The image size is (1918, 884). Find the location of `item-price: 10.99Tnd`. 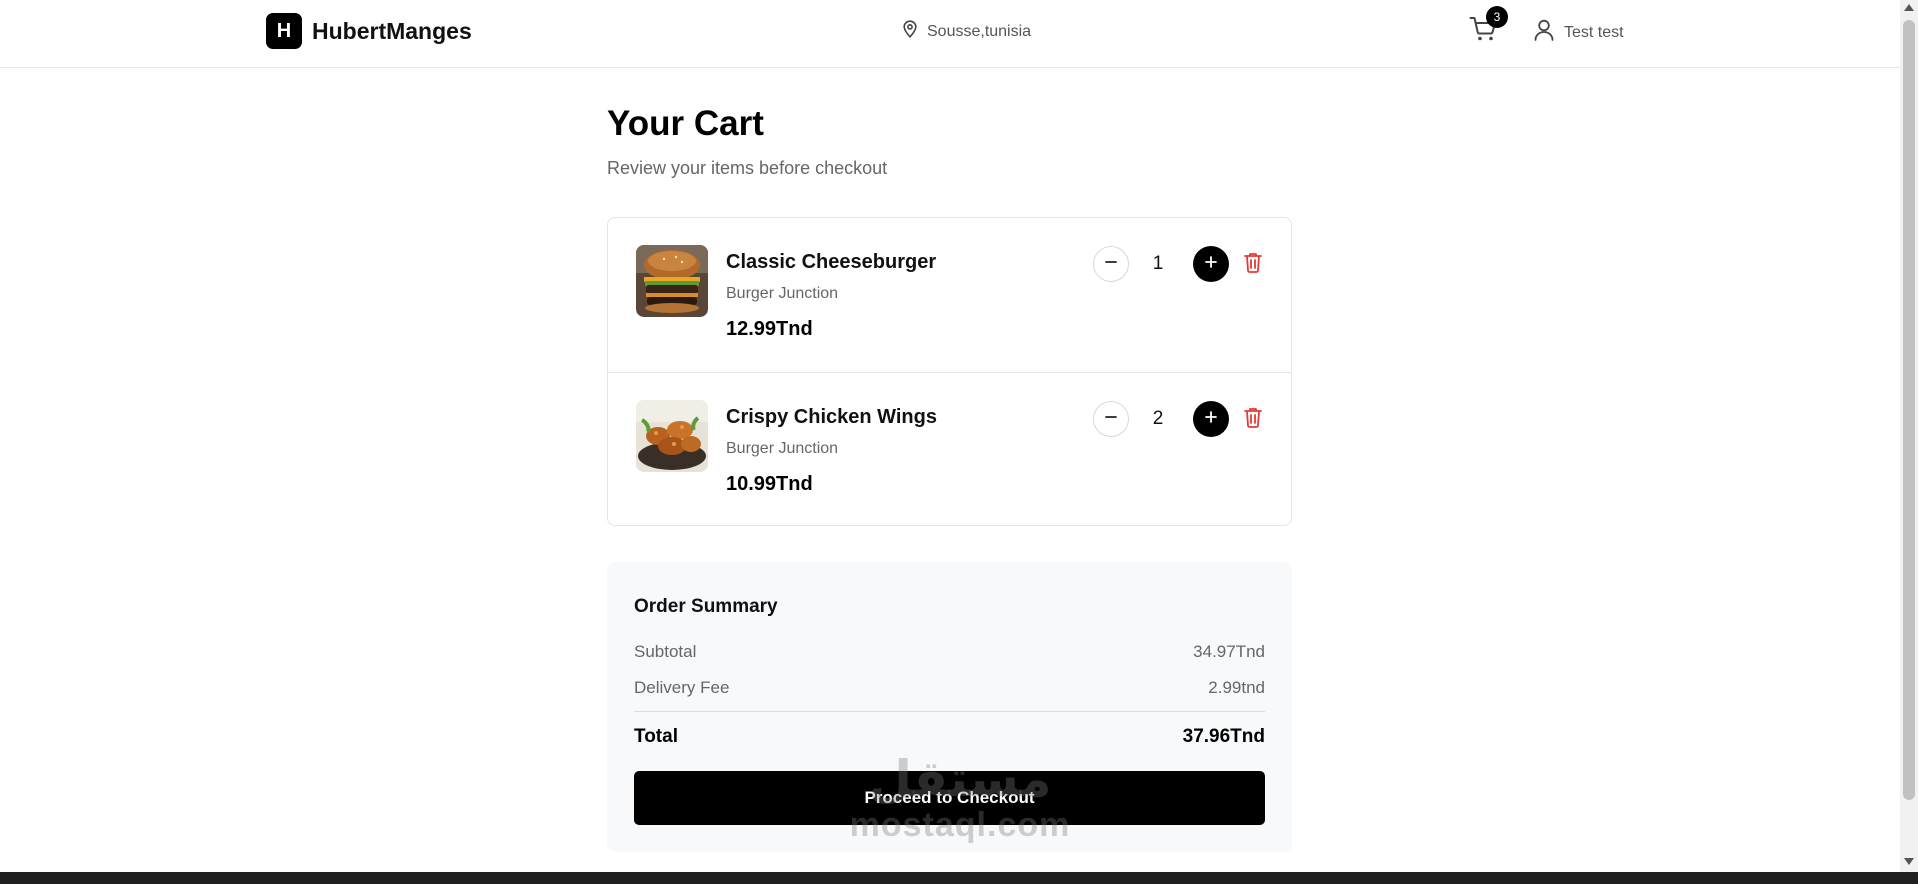

item-price: 10.99Tnd is located at coordinates (769, 484).